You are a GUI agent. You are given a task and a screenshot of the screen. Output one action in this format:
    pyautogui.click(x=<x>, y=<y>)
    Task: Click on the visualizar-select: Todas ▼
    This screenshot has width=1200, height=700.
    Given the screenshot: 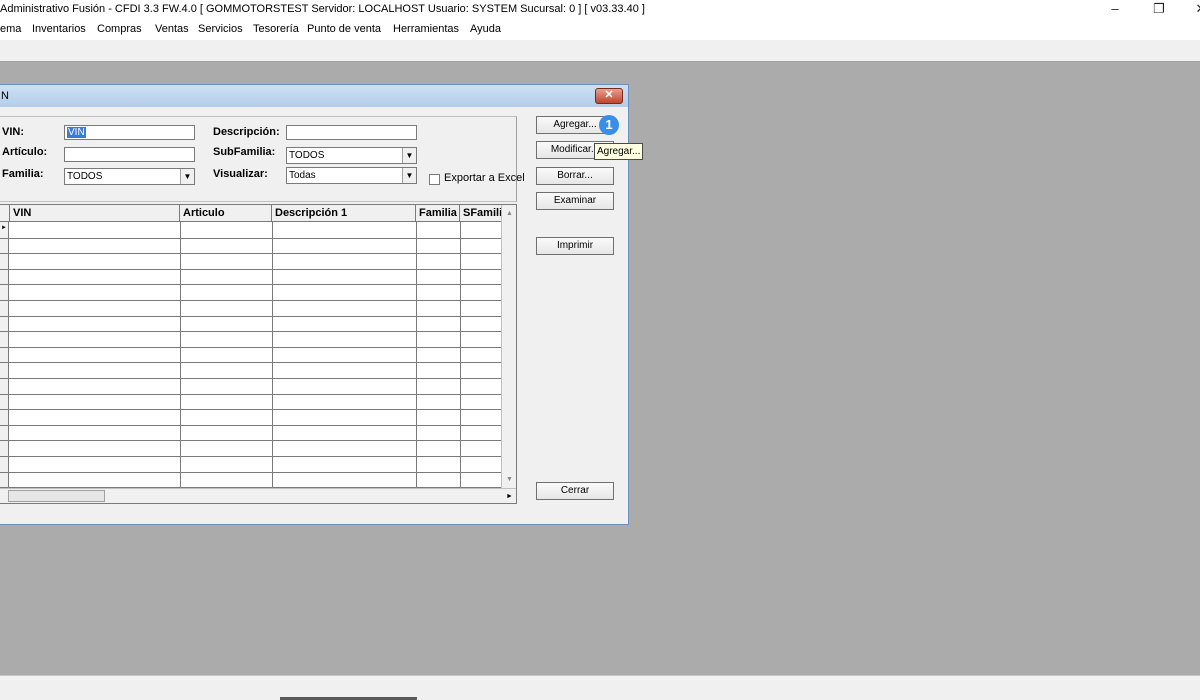 What is the action you would take?
    pyautogui.click(x=351, y=175)
    